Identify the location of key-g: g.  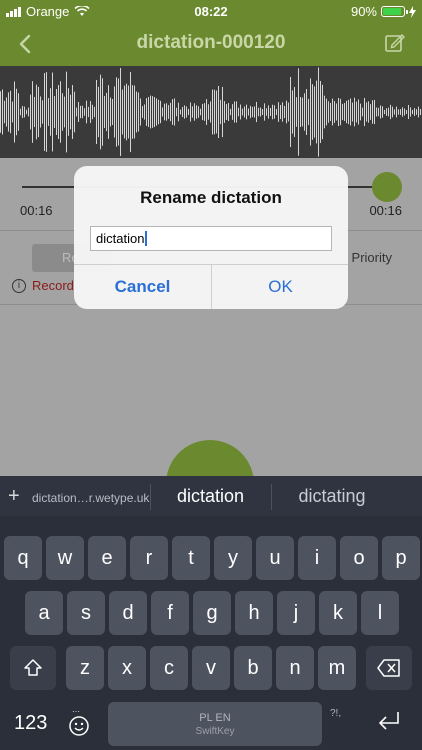
(212, 613).